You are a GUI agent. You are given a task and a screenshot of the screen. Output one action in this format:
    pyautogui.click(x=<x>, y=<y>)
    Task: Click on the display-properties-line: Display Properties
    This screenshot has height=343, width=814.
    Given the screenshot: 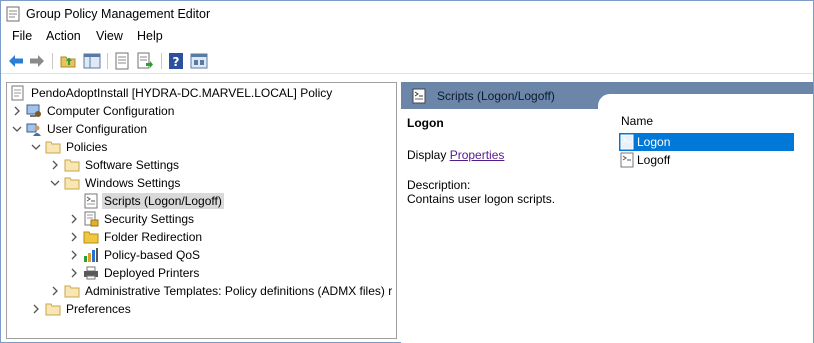 What is the action you would take?
    pyautogui.click(x=455, y=155)
    